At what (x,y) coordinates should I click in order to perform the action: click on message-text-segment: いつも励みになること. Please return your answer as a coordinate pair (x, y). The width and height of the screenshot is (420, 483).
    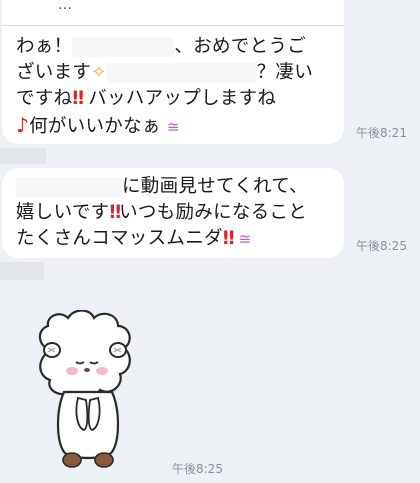
    Looking at the image, I should click on (213, 212).